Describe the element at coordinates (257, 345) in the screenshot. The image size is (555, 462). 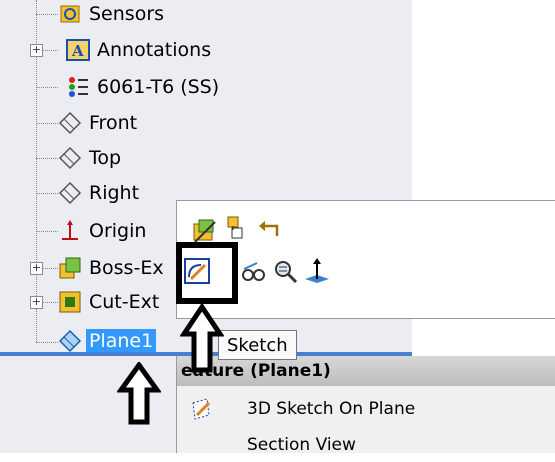
I see `sketch-tooltip: Sketch` at that location.